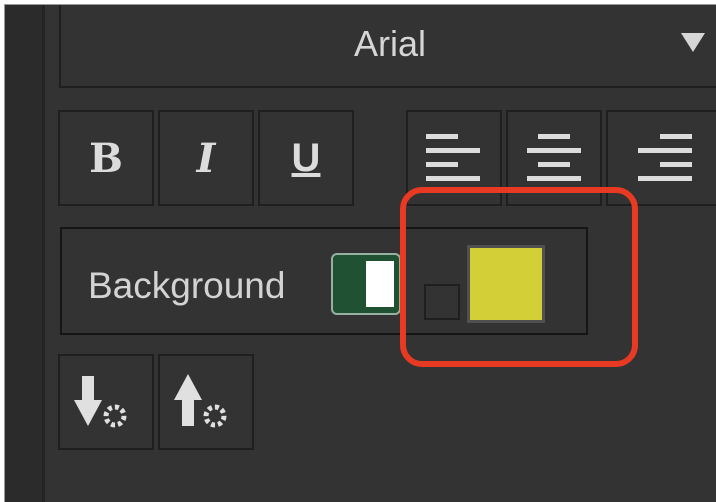 This screenshot has height=502, width=716. I want to click on align-right-icon, so click(664, 157).